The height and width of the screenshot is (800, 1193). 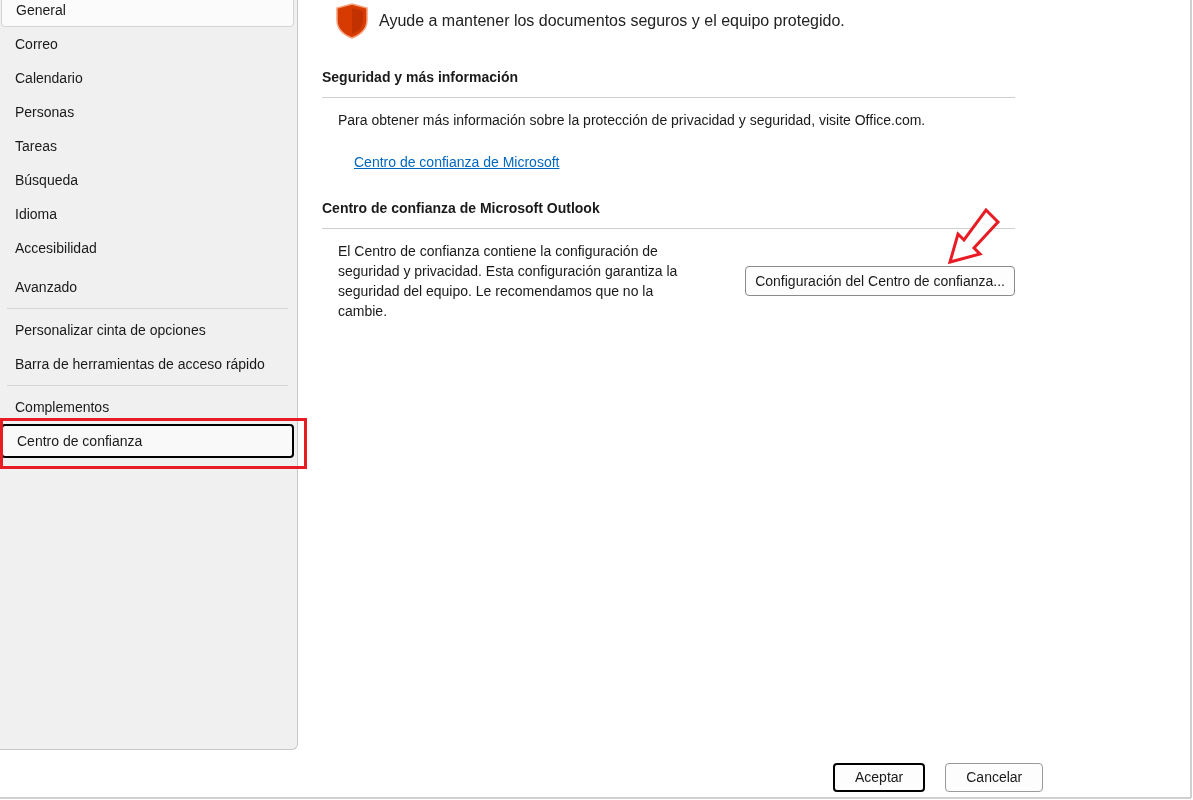 I want to click on sidebar-item: Calendario, so click(x=147, y=78).